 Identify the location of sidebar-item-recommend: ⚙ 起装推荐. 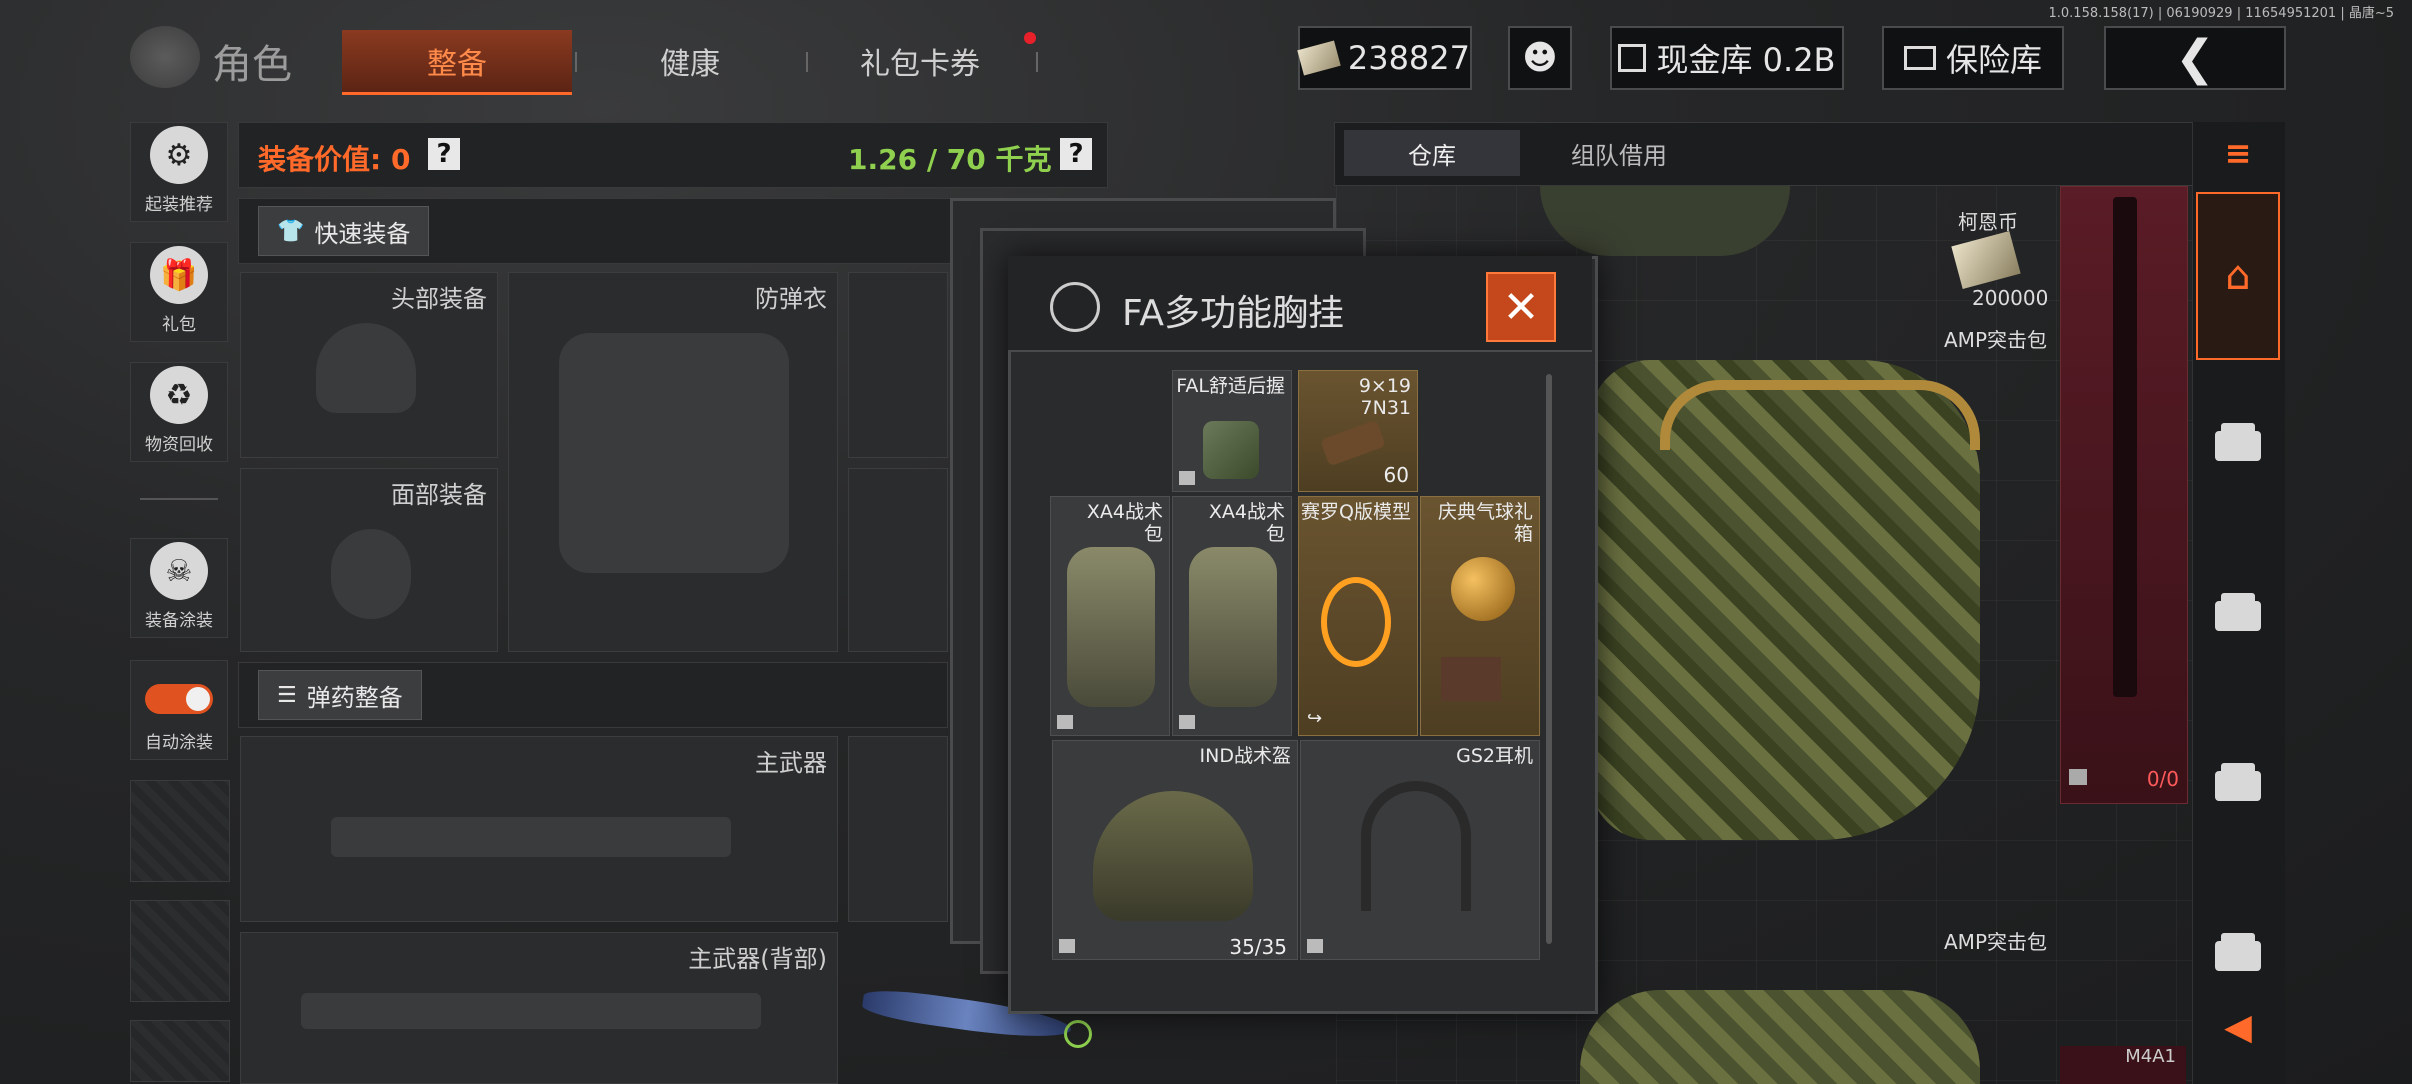
(179, 172).